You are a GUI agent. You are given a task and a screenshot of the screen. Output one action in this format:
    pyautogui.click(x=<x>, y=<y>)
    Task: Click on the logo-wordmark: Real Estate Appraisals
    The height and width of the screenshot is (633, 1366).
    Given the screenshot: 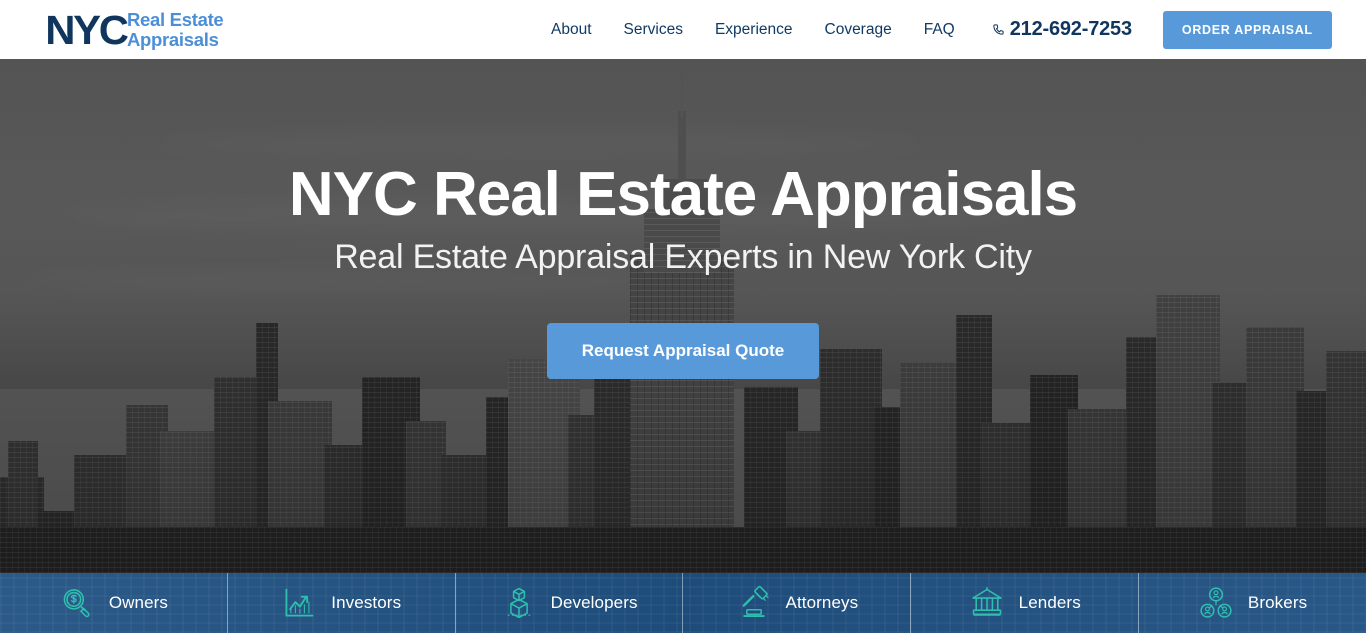 What is the action you would take?
    pyautogui.click(x=175, y=29)
    